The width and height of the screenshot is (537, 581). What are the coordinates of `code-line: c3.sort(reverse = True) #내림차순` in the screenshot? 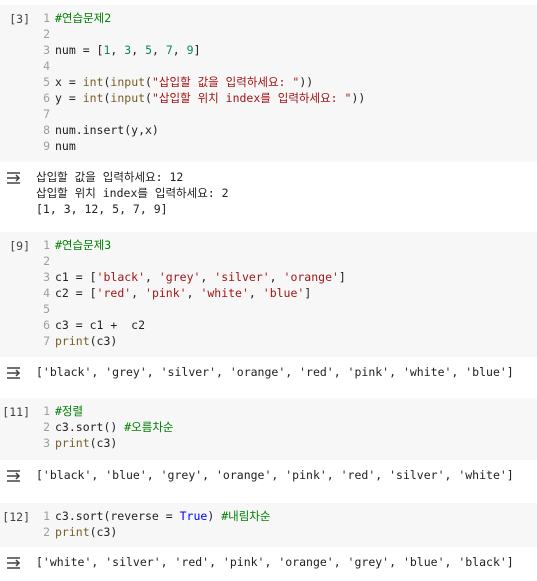 It's located at (162, 516).